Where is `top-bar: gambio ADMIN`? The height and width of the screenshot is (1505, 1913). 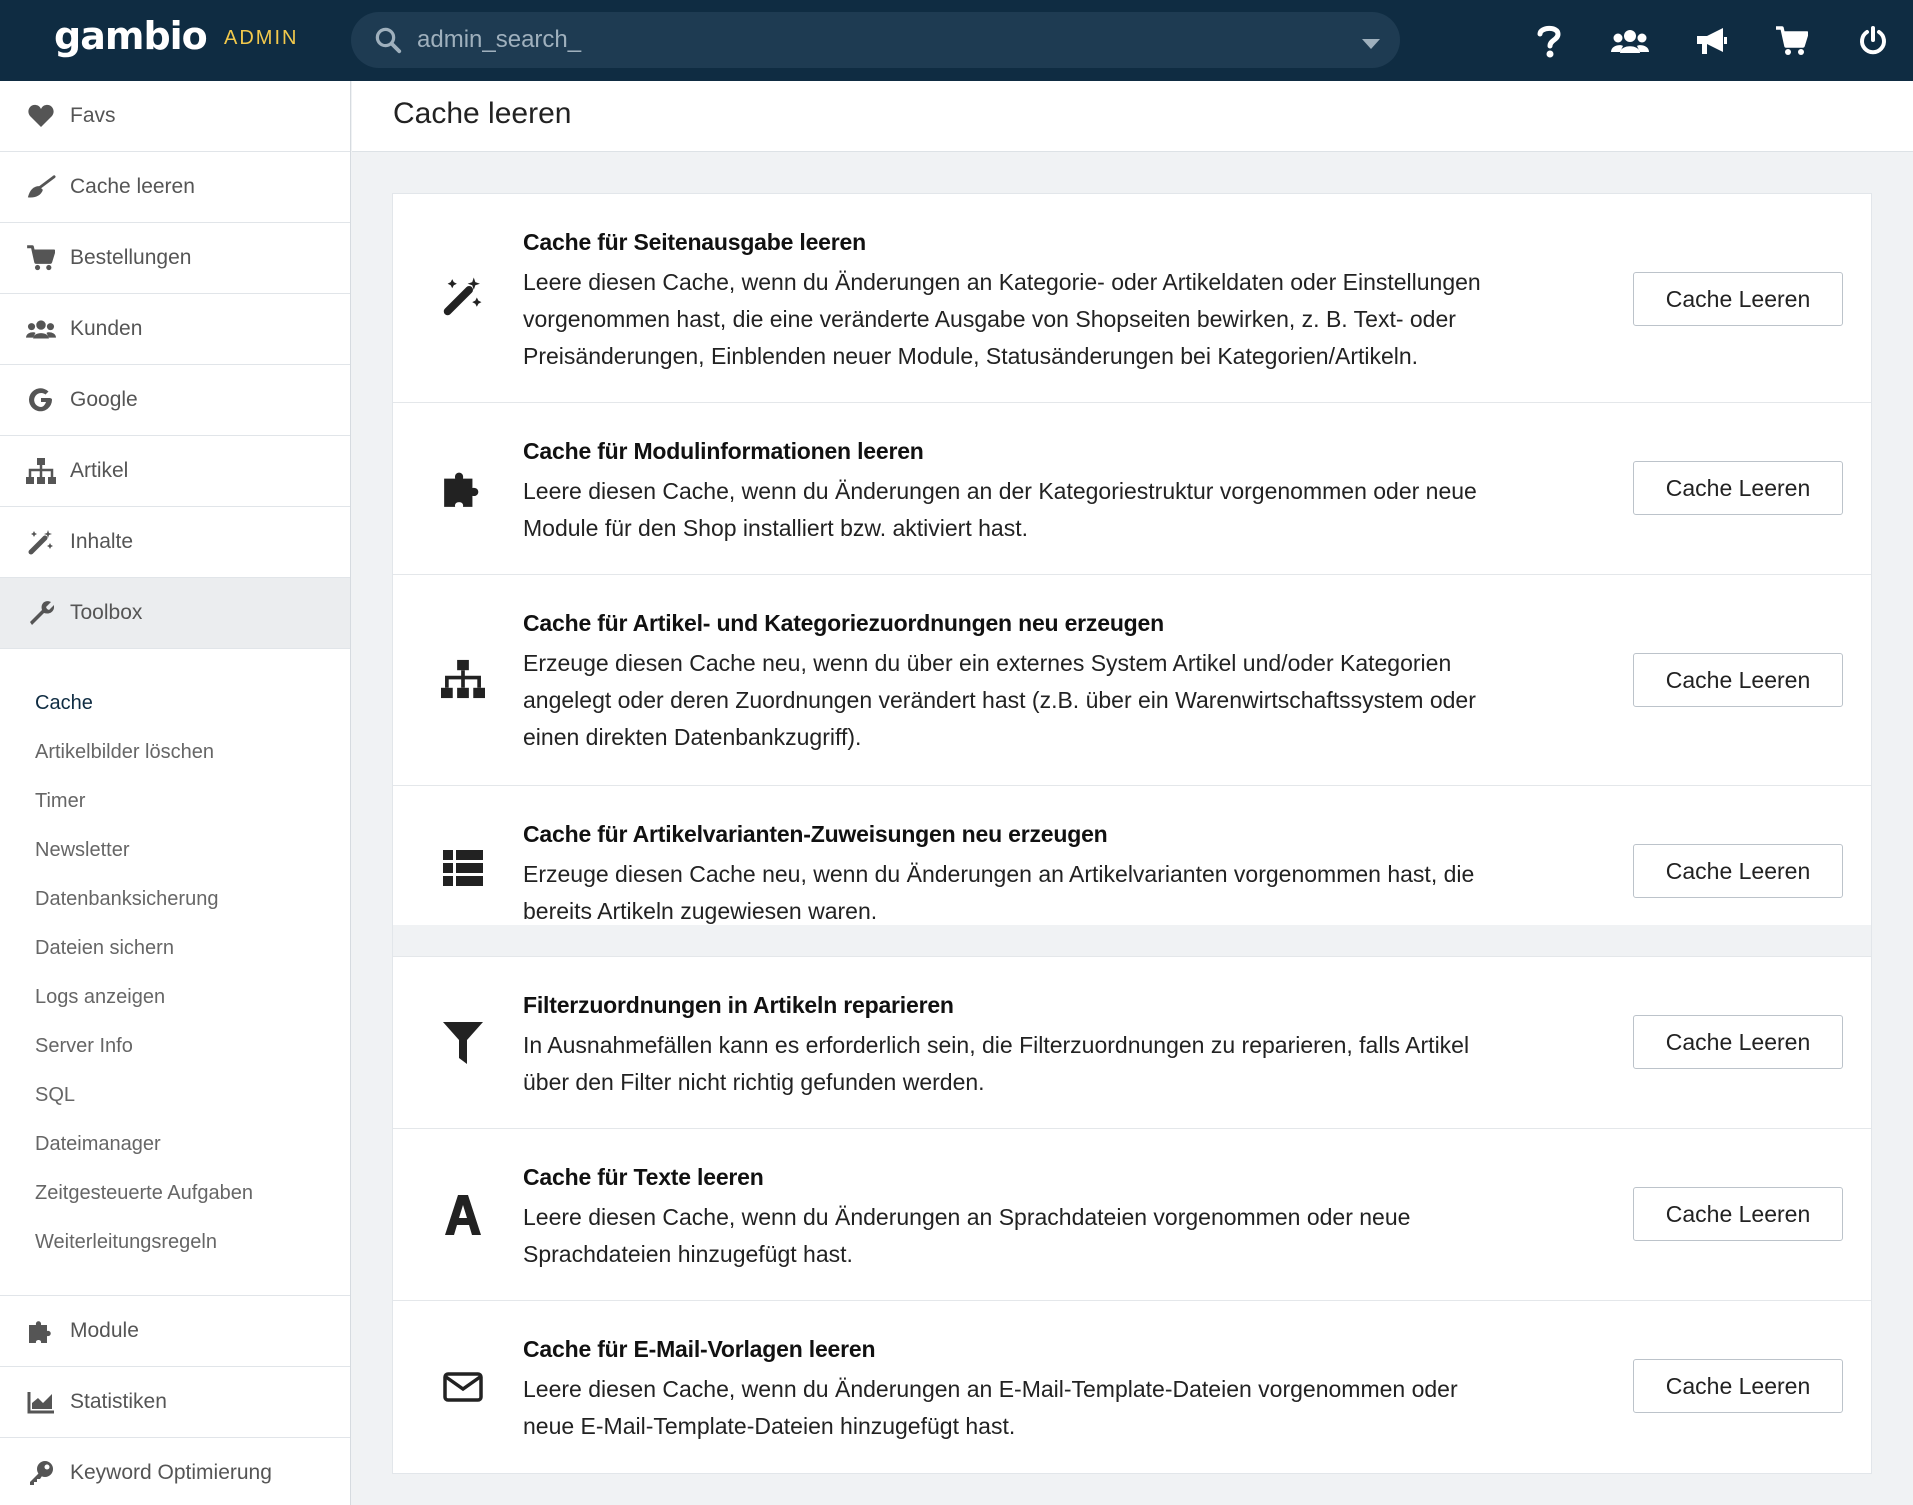
top-bar: gambio ADMIN is located at coordinates (956, 40).